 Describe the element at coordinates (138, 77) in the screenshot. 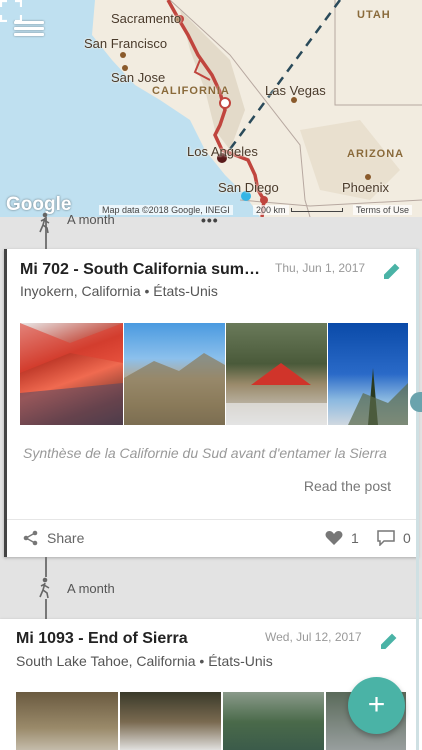

I see `city-san-jose: San Jose` at that location.